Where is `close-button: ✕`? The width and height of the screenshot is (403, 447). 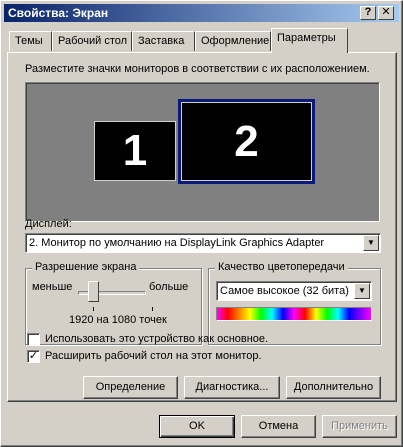 close-button: ✕ is located at coordinates (386, 13).